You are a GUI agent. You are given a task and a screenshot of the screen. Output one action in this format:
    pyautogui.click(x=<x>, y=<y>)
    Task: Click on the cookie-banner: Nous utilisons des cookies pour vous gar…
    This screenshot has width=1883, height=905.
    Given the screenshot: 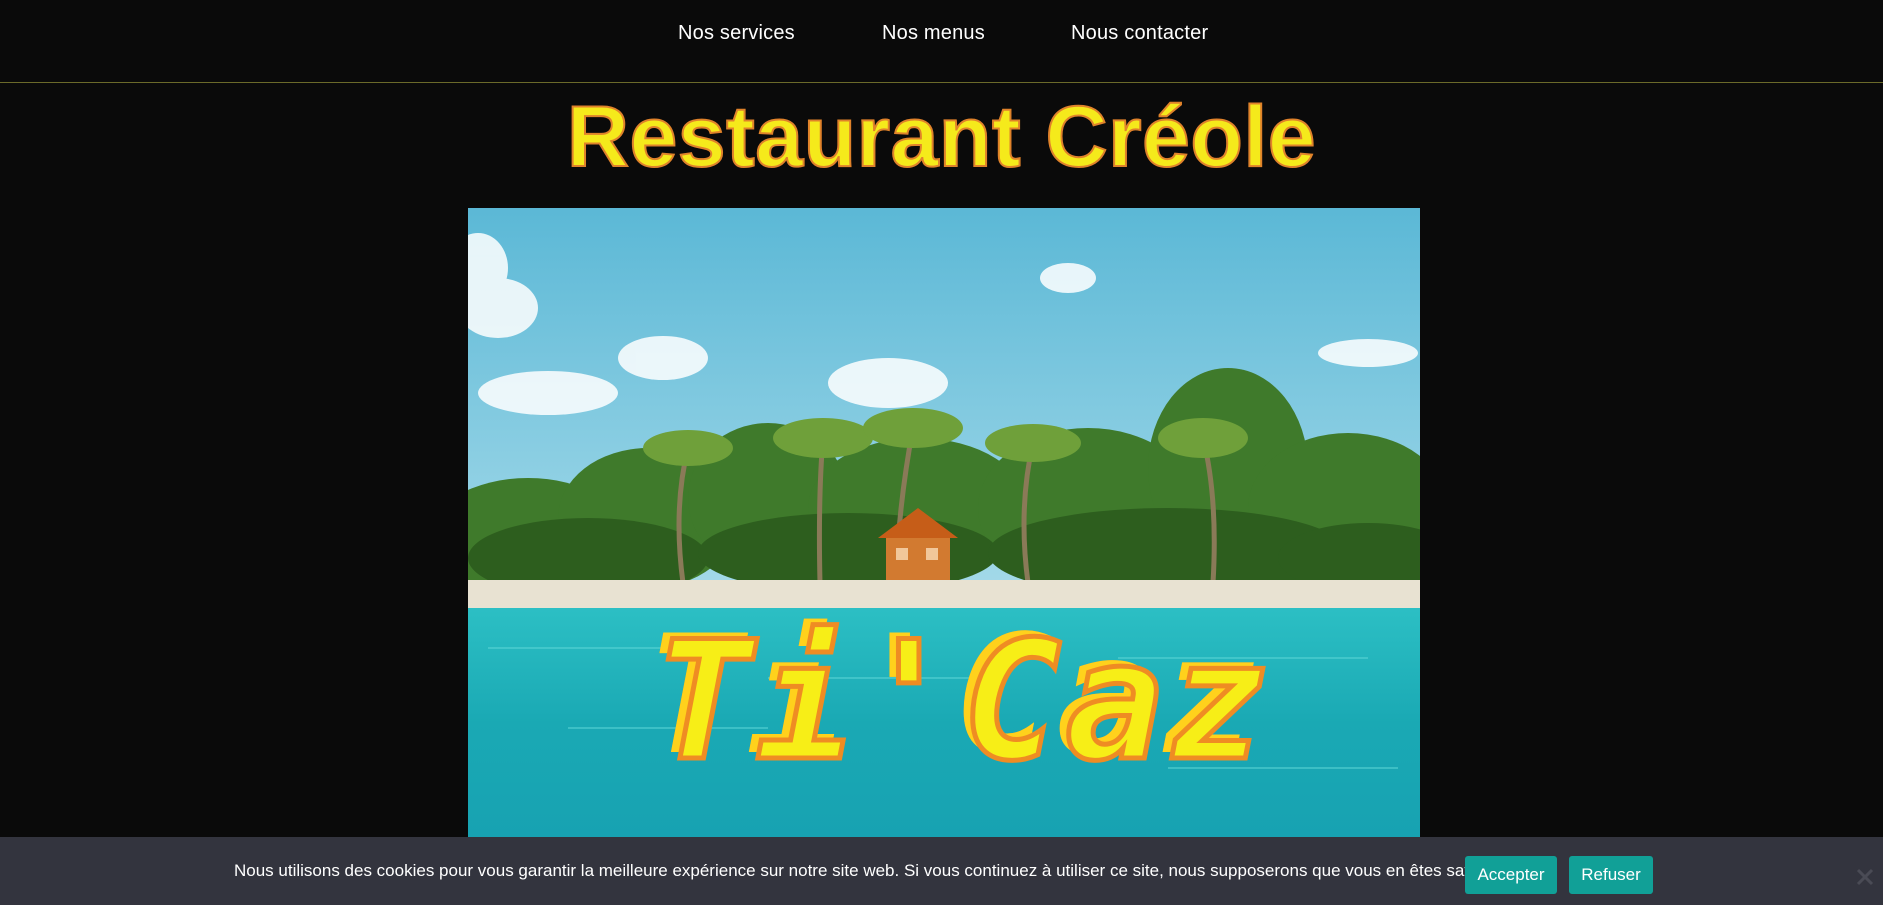 What is the action you would take?
    pyautogui.click(x=941, y=871)
    